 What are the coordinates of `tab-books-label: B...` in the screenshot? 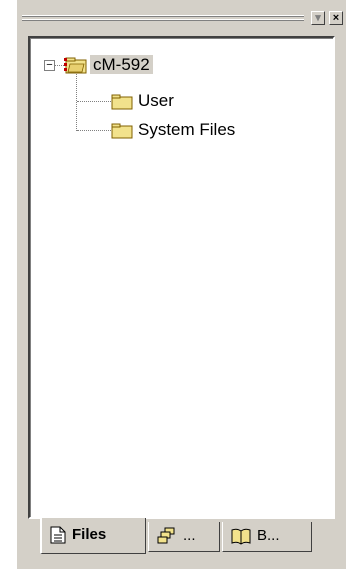 It's located at (268, 535).